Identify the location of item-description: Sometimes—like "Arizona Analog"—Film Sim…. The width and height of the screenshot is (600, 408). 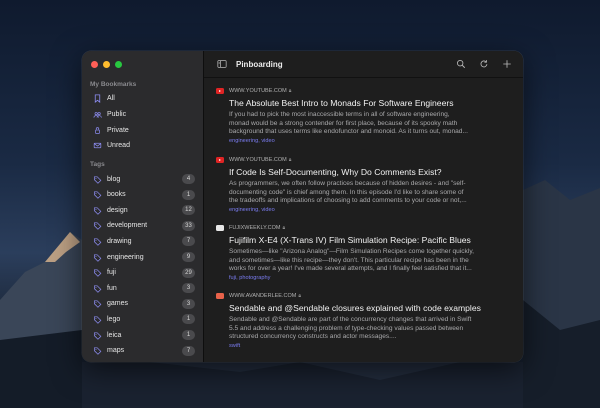
(351, 260).